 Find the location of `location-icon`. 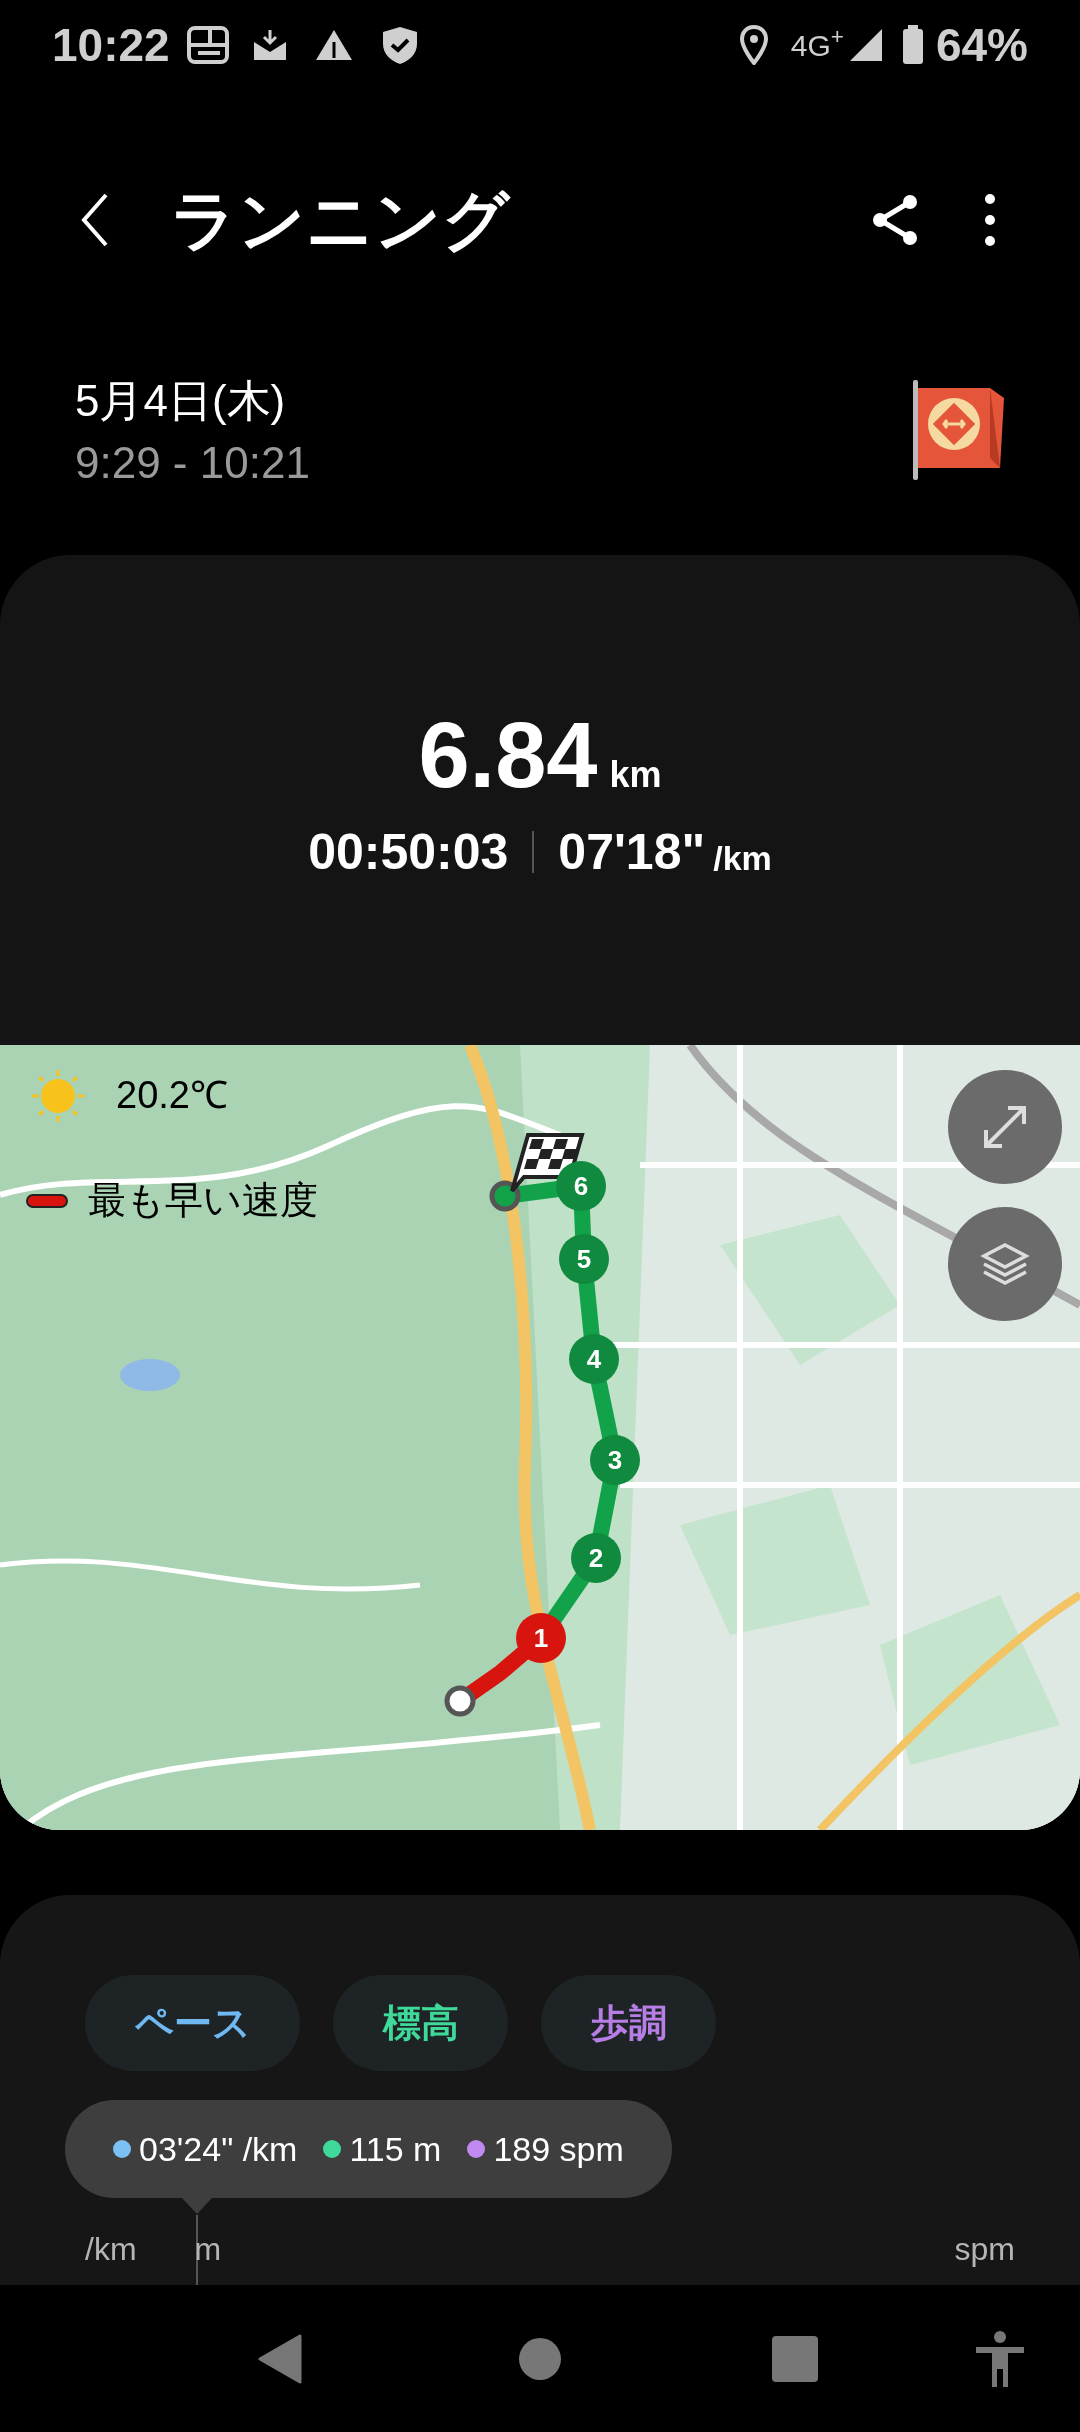

location-icon is located at coordinates (753, 45).